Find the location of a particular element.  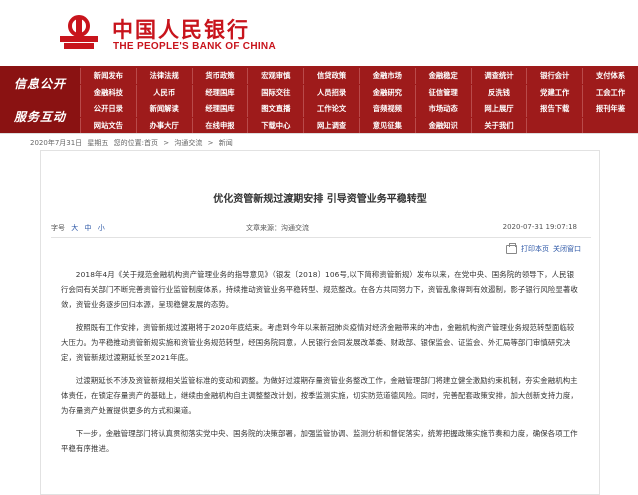

current-weekday: 星期五 is located at coordinates (98, 143).